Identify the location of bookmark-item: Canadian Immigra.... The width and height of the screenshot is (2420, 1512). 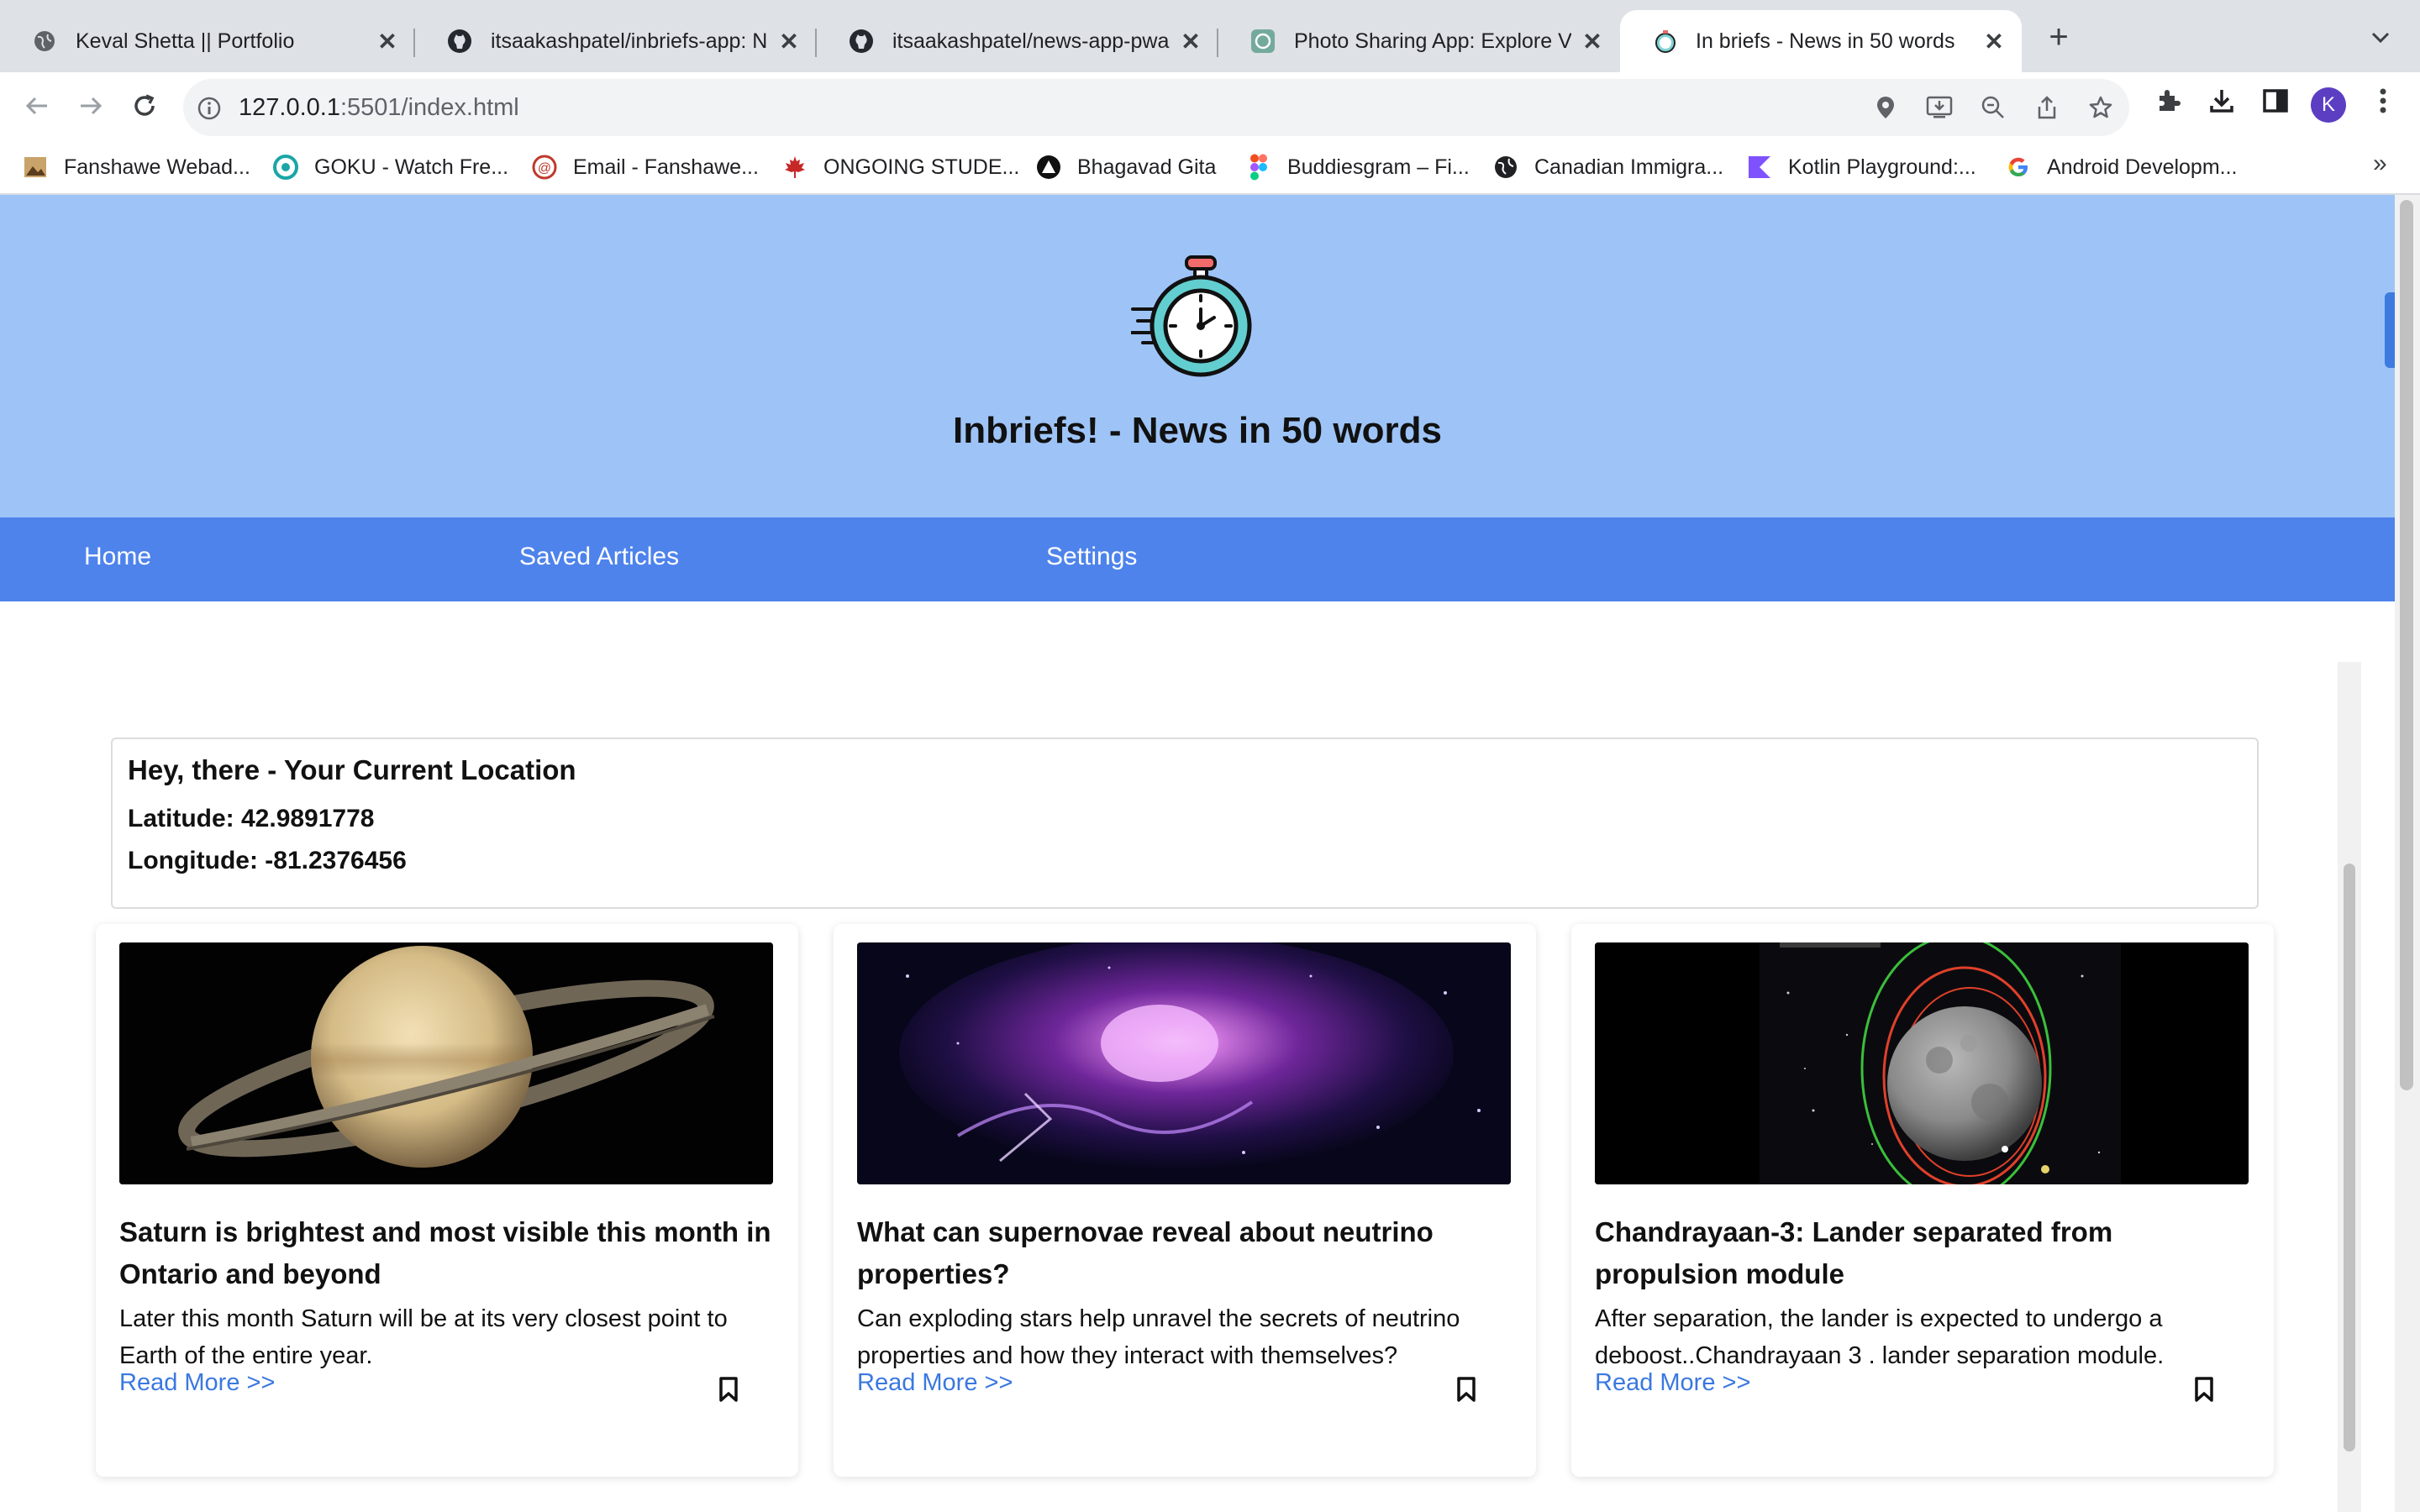
(1607, 167).